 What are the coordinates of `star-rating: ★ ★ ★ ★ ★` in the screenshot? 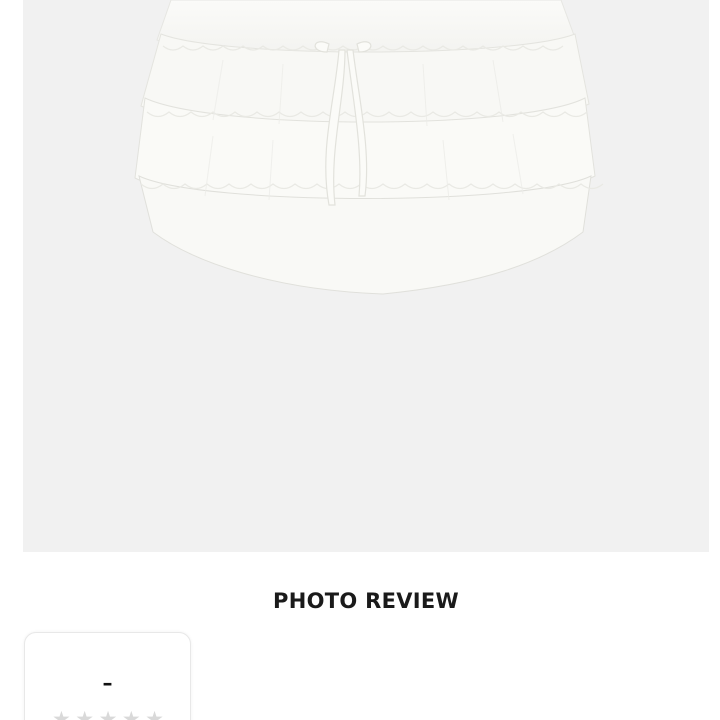 It's located at (108, 714).